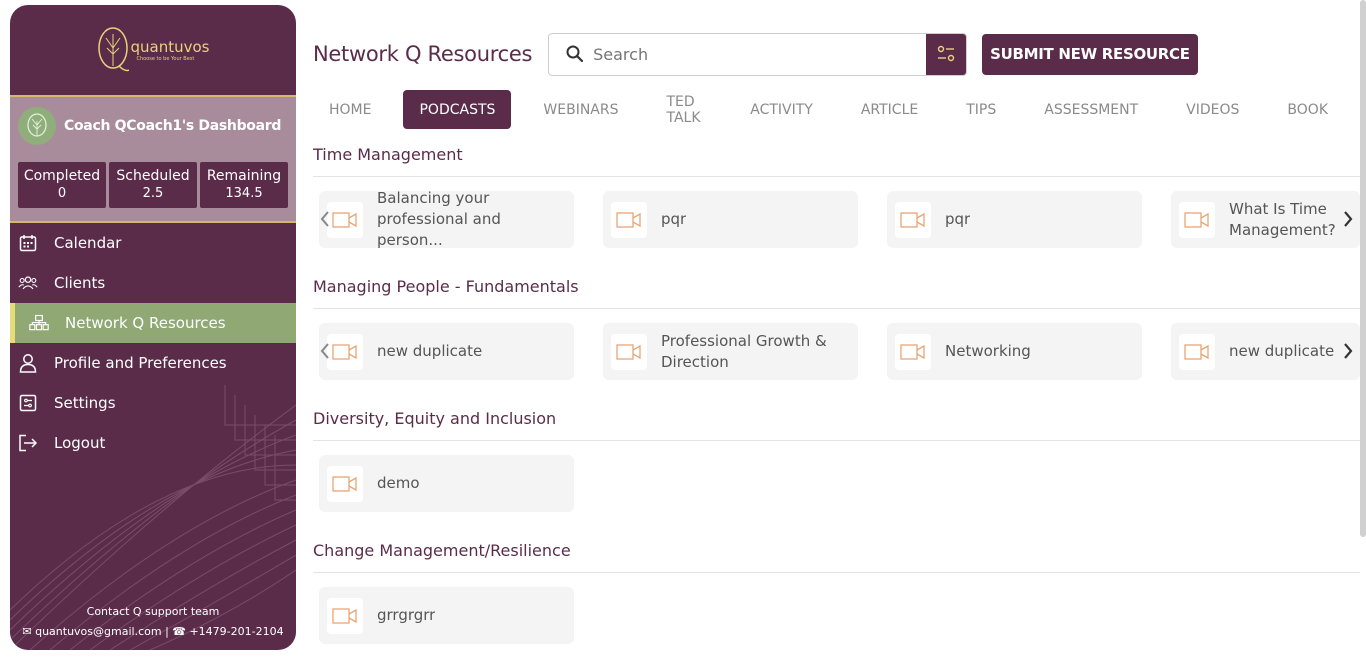  Describe the element at coordinates (446, 483) in the screenshot. I see `resource-card: demo` at that location.